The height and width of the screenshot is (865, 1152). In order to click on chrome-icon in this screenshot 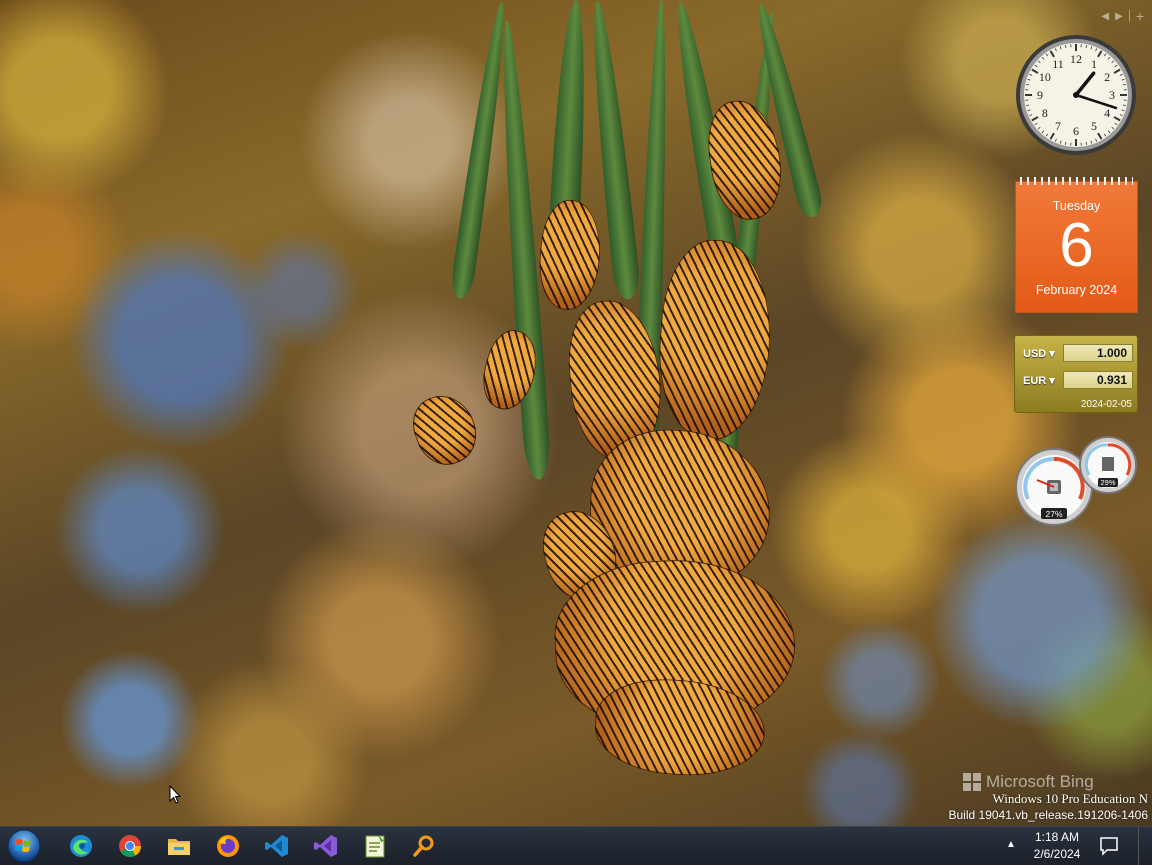, I will do `click(130, 846)`.